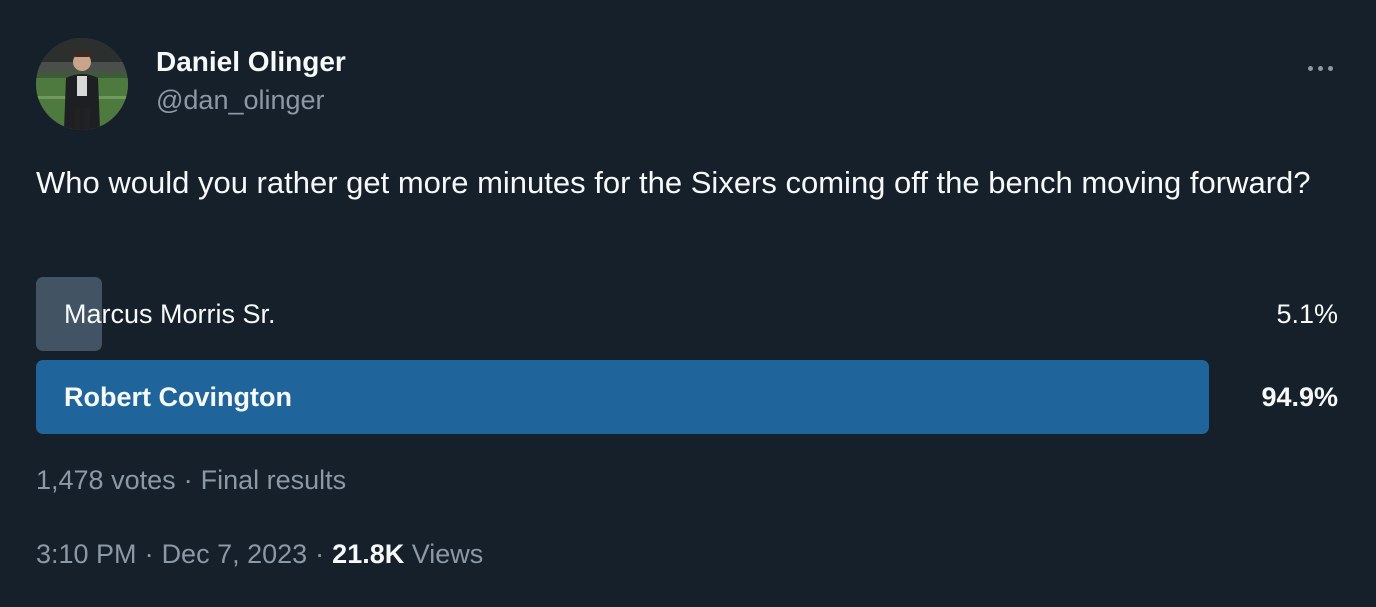  Describe the element at coordinates (240, 100) in the screenshot. I see `username-handle: @dan_olinger` at that location.